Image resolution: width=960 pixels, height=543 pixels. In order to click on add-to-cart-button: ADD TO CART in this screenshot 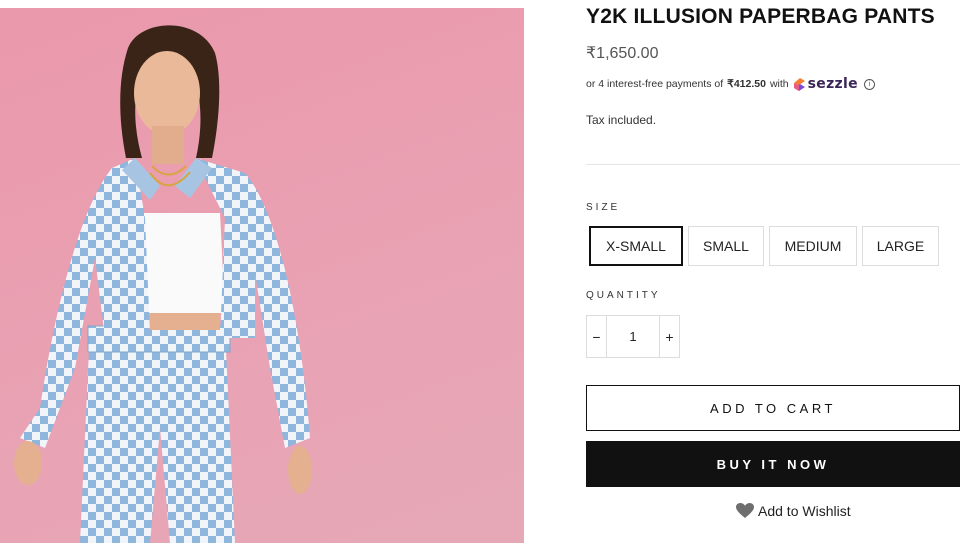, I will do `click(773, 408)`.